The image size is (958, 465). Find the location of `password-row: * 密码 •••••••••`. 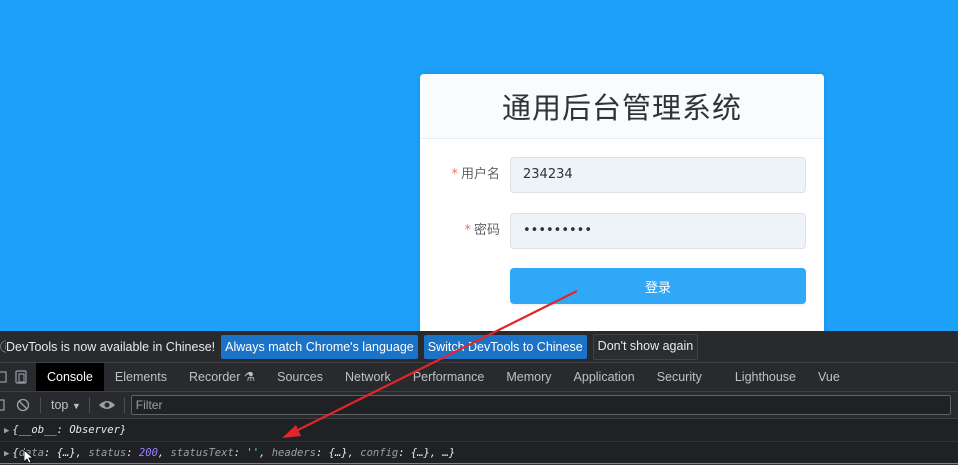

password-row: * 密码 ••••••••• is located at coordinates (622, 231).